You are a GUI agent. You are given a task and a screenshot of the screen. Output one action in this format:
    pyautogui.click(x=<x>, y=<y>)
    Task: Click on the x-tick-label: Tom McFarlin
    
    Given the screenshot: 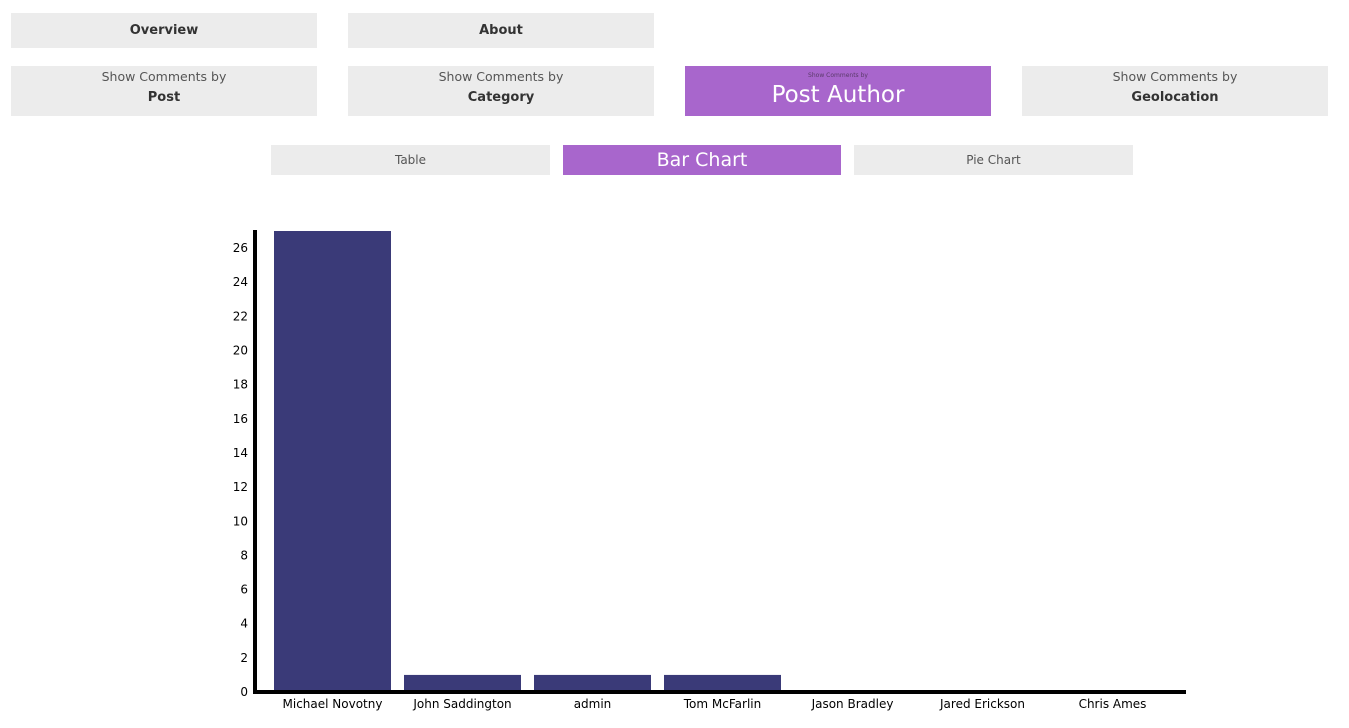 What is the action you would take?
    pyautogui.click(x=722, y=704)
    